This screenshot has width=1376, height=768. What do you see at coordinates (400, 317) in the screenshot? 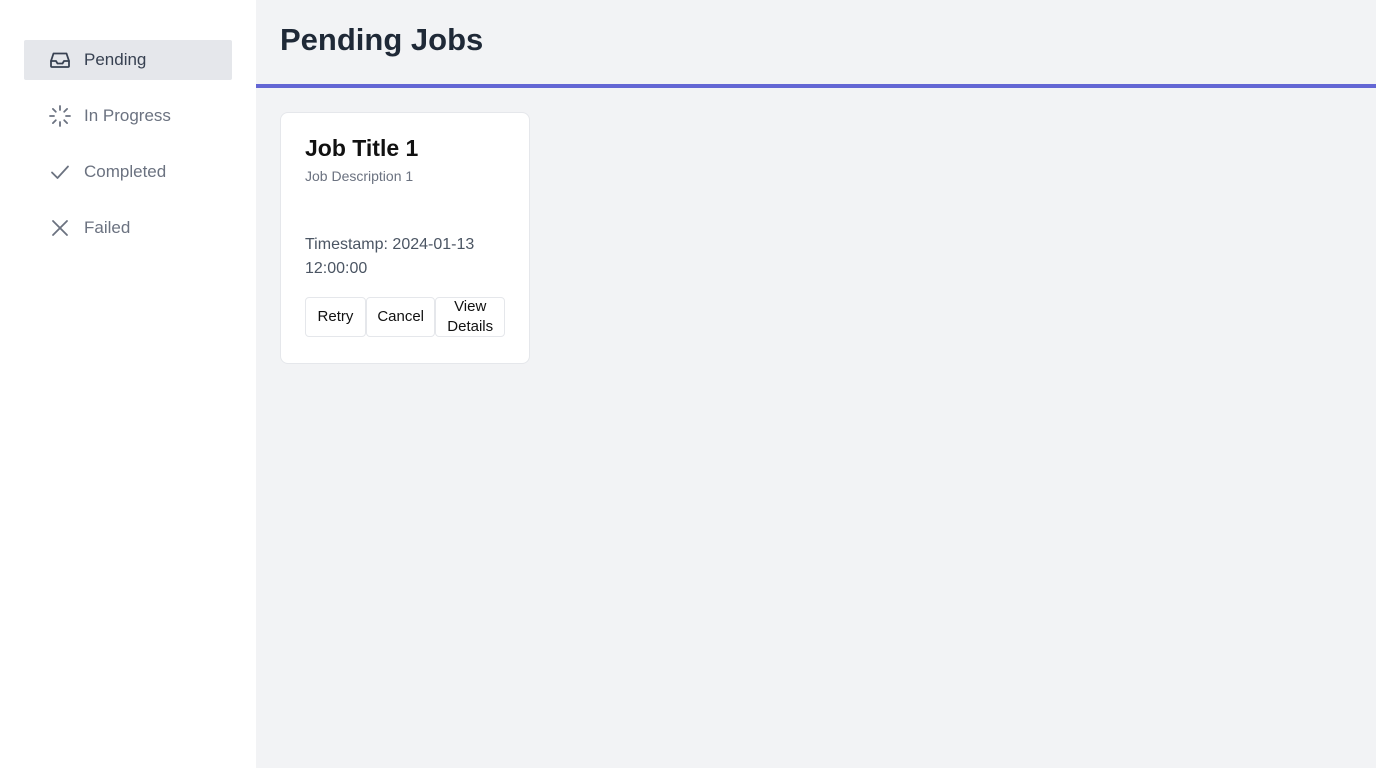
I see `cancel-button: Cancel` at bounding box center [400, 317].